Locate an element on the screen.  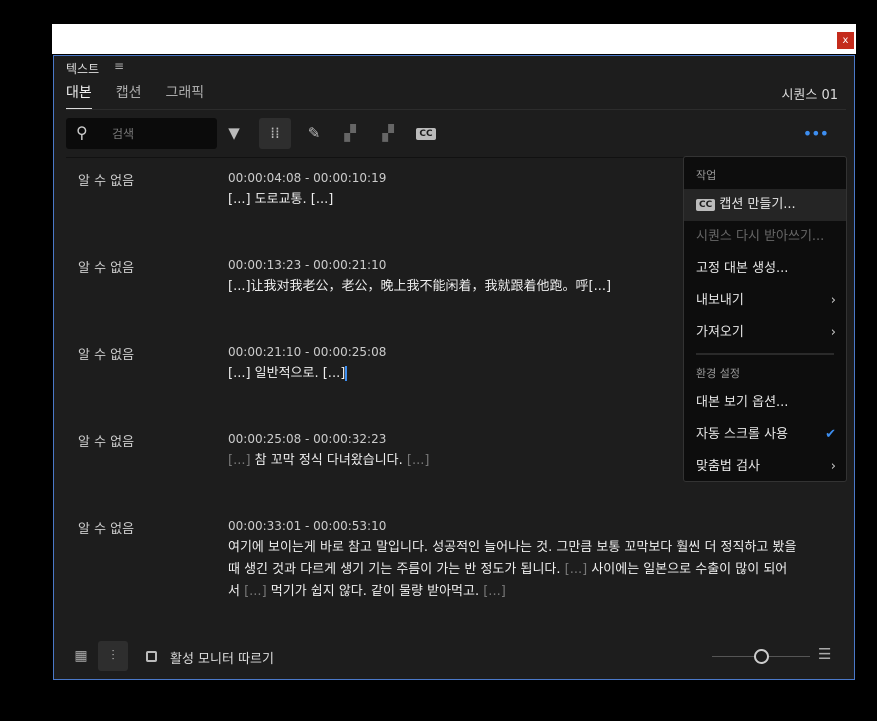
sequence-name: 시퀀스 01 is located at coordinates (809, 95).